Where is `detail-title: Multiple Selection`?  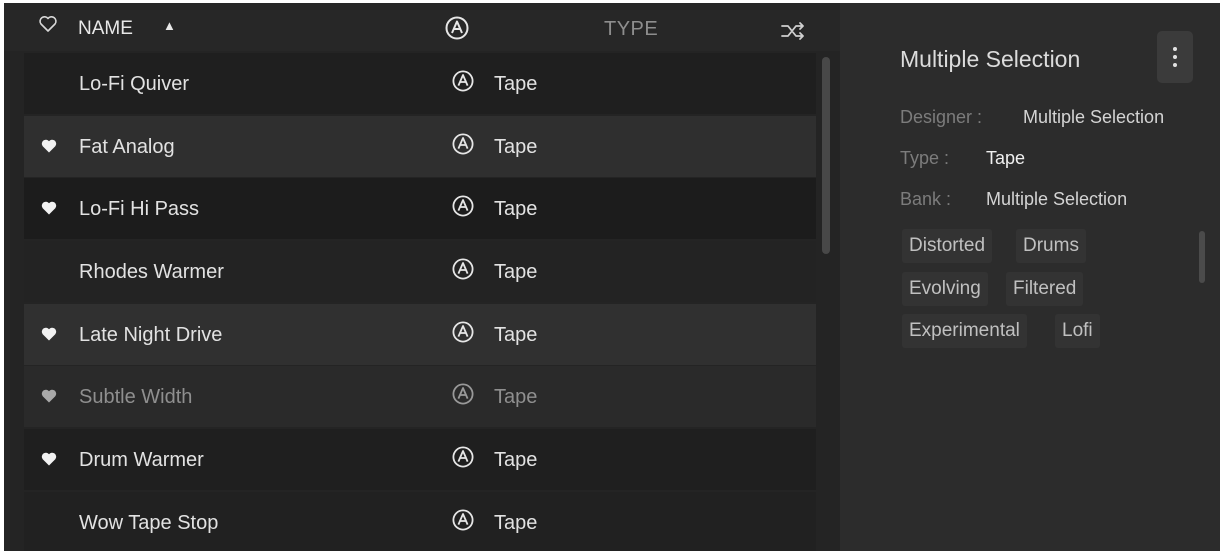
detail-title: Multiple Selection is located at coordinates (990, 59).